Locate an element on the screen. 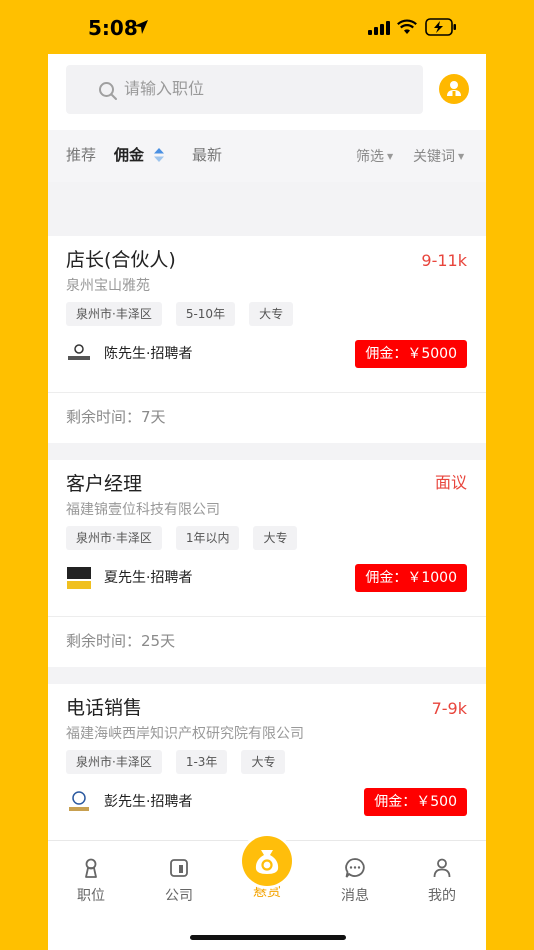 This screenshot has height=950, width=534. sort-icon is located at coordinates (159, 155).